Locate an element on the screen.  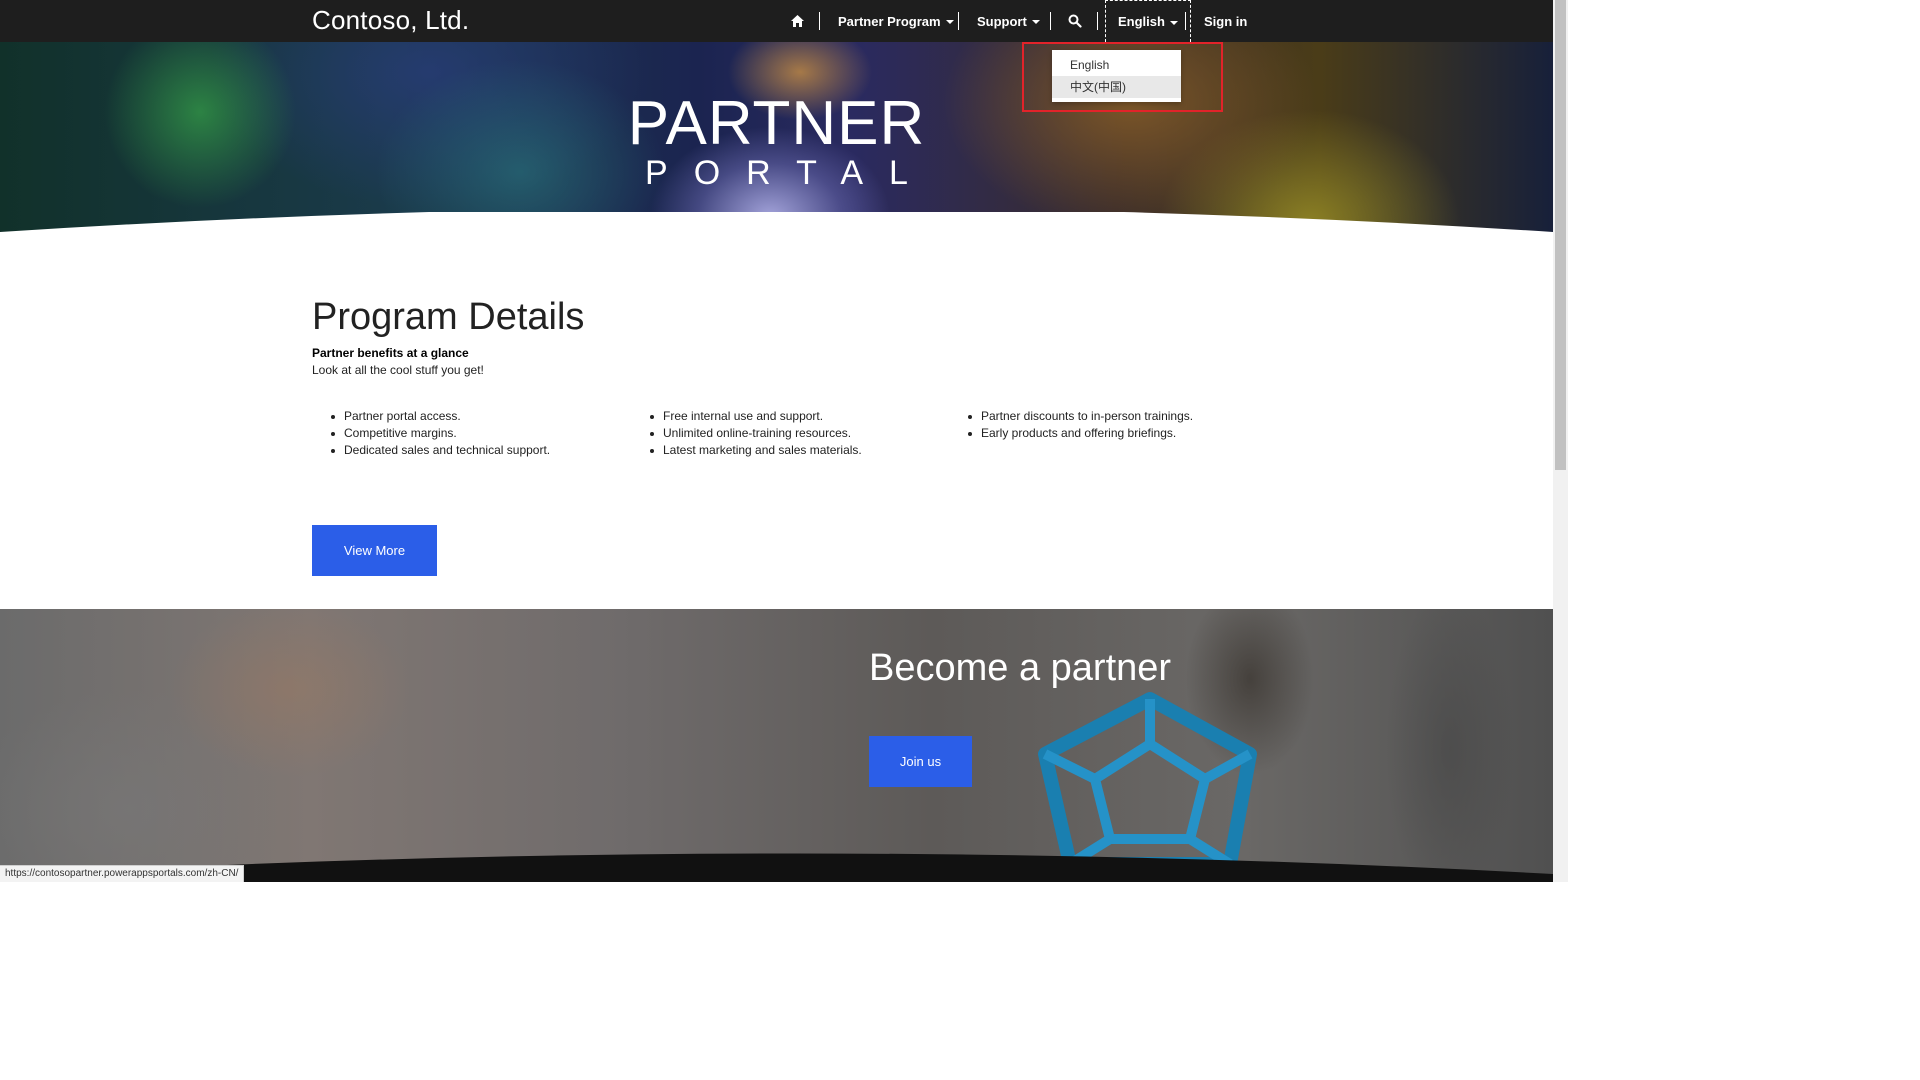
page-scrollbar is located at coordinates (1560, 441).